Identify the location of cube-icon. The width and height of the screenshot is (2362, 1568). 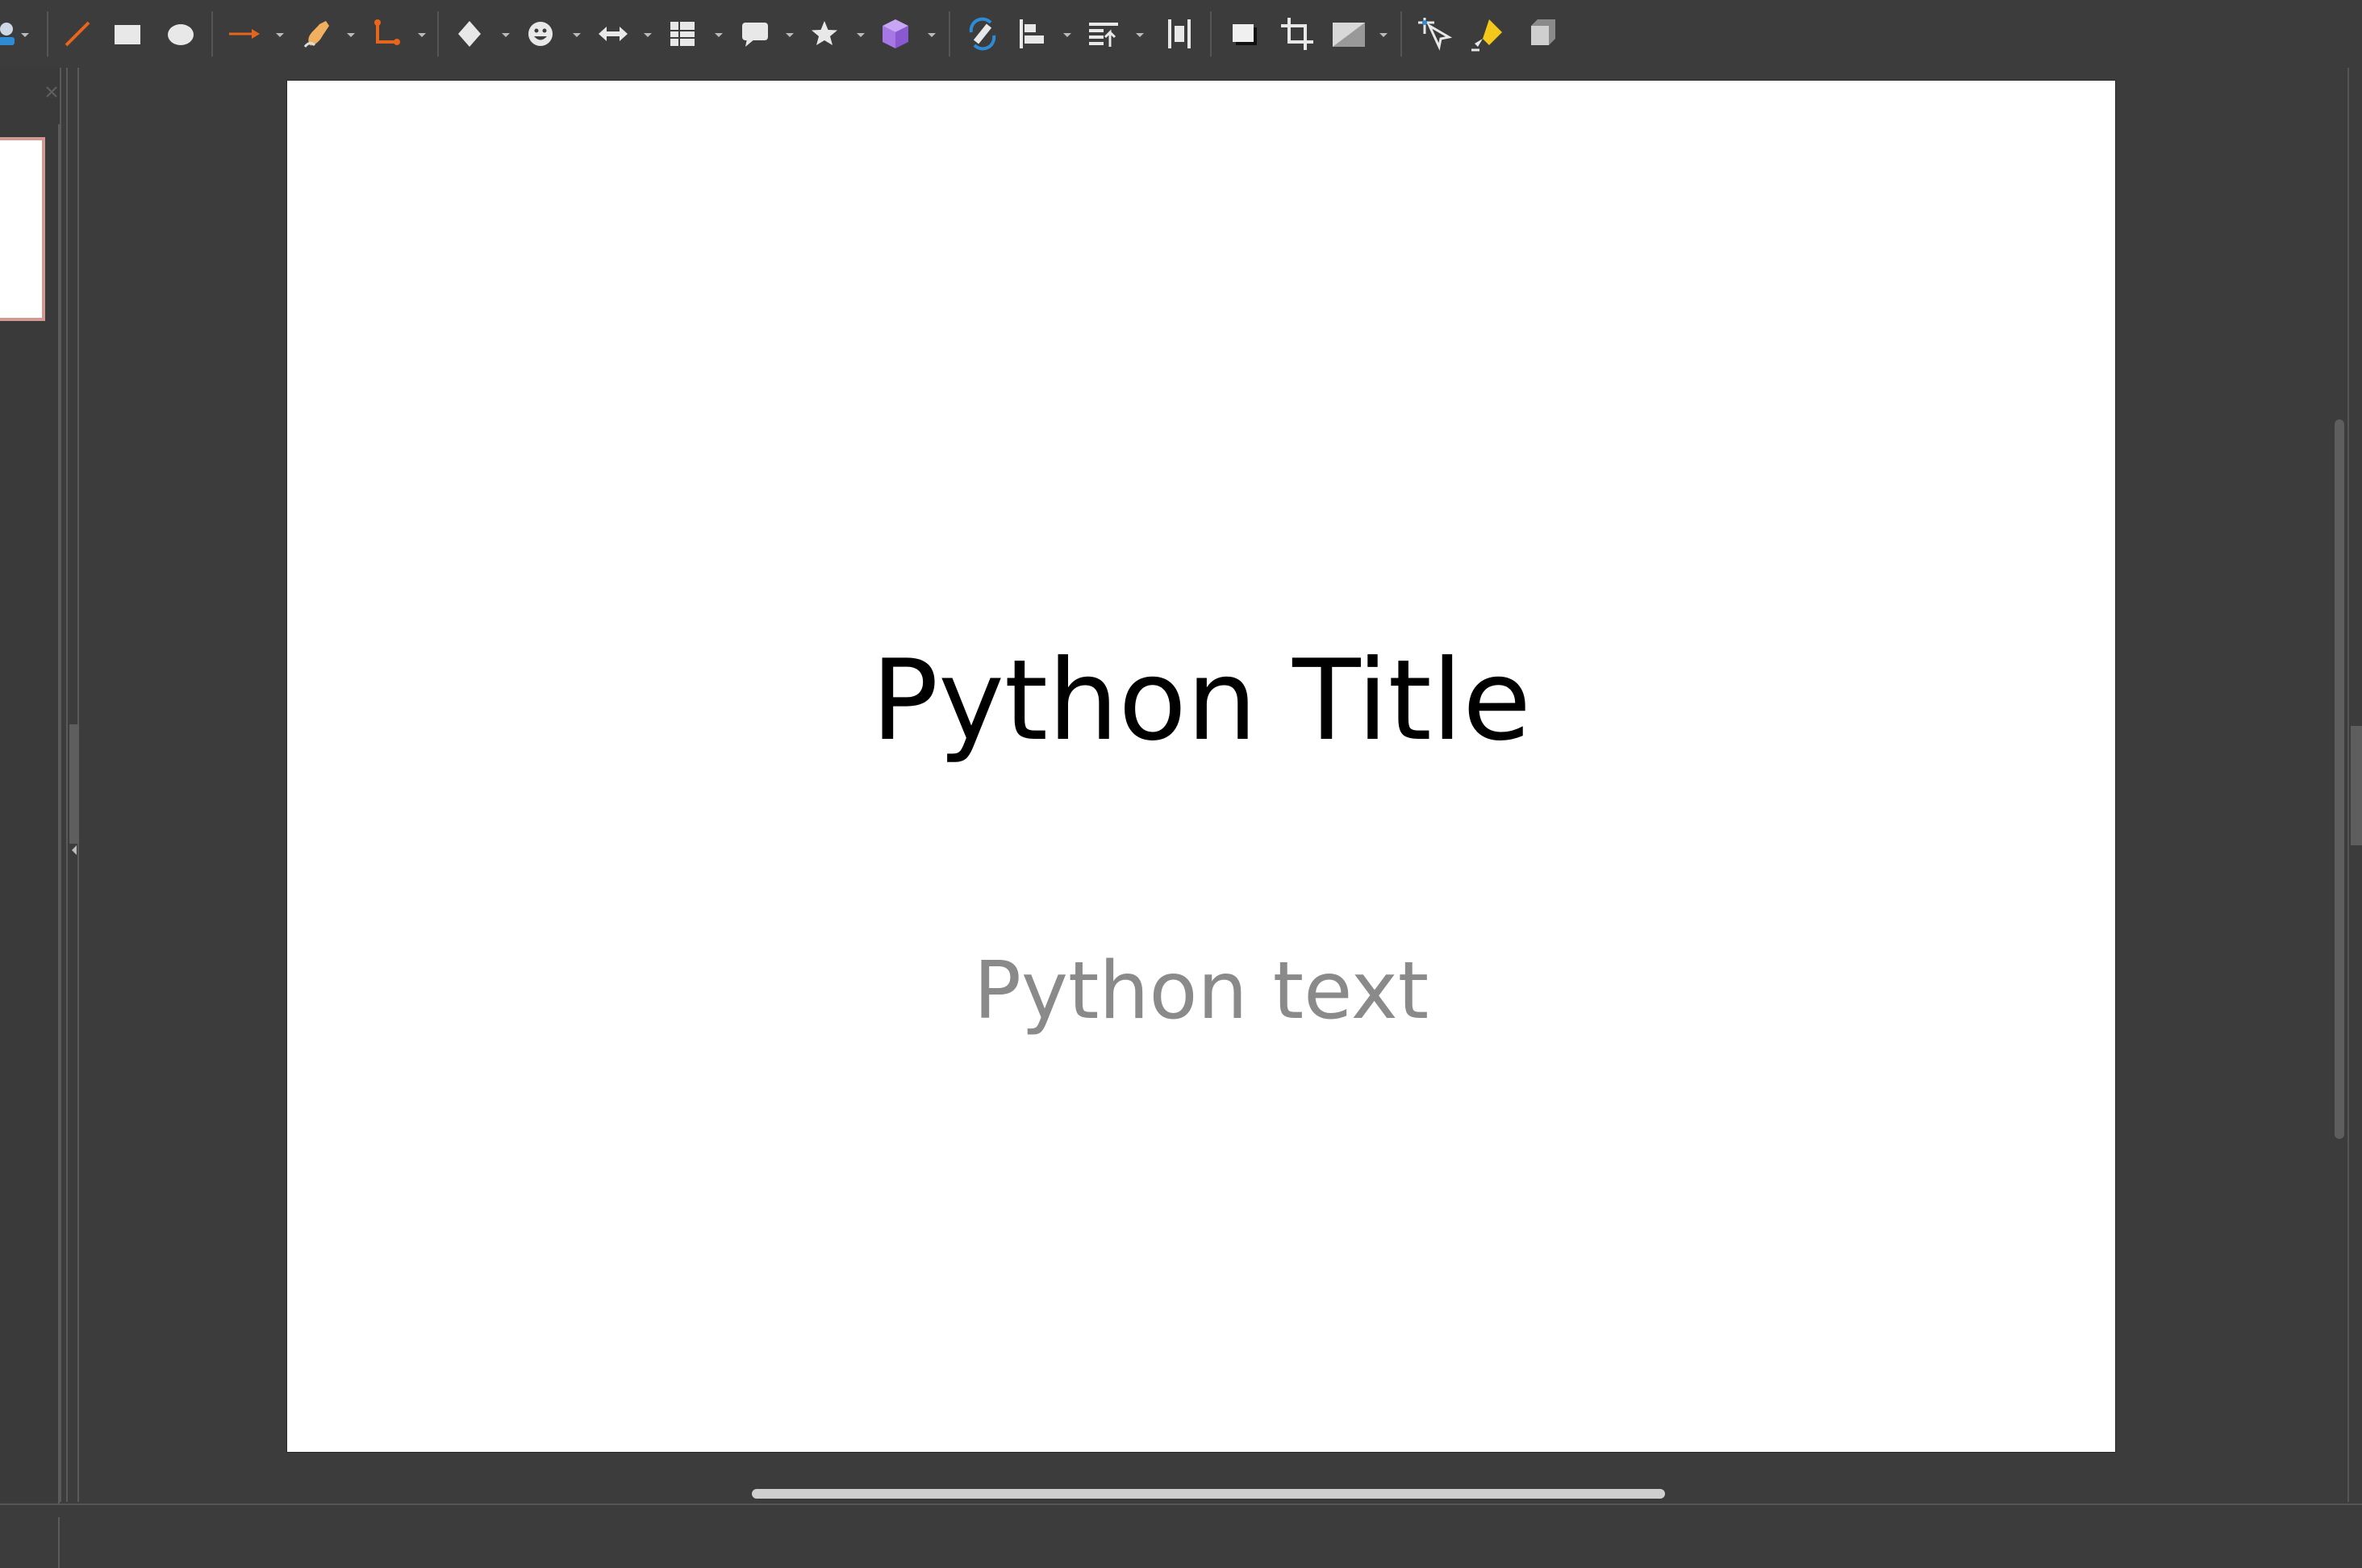
(896, 34).